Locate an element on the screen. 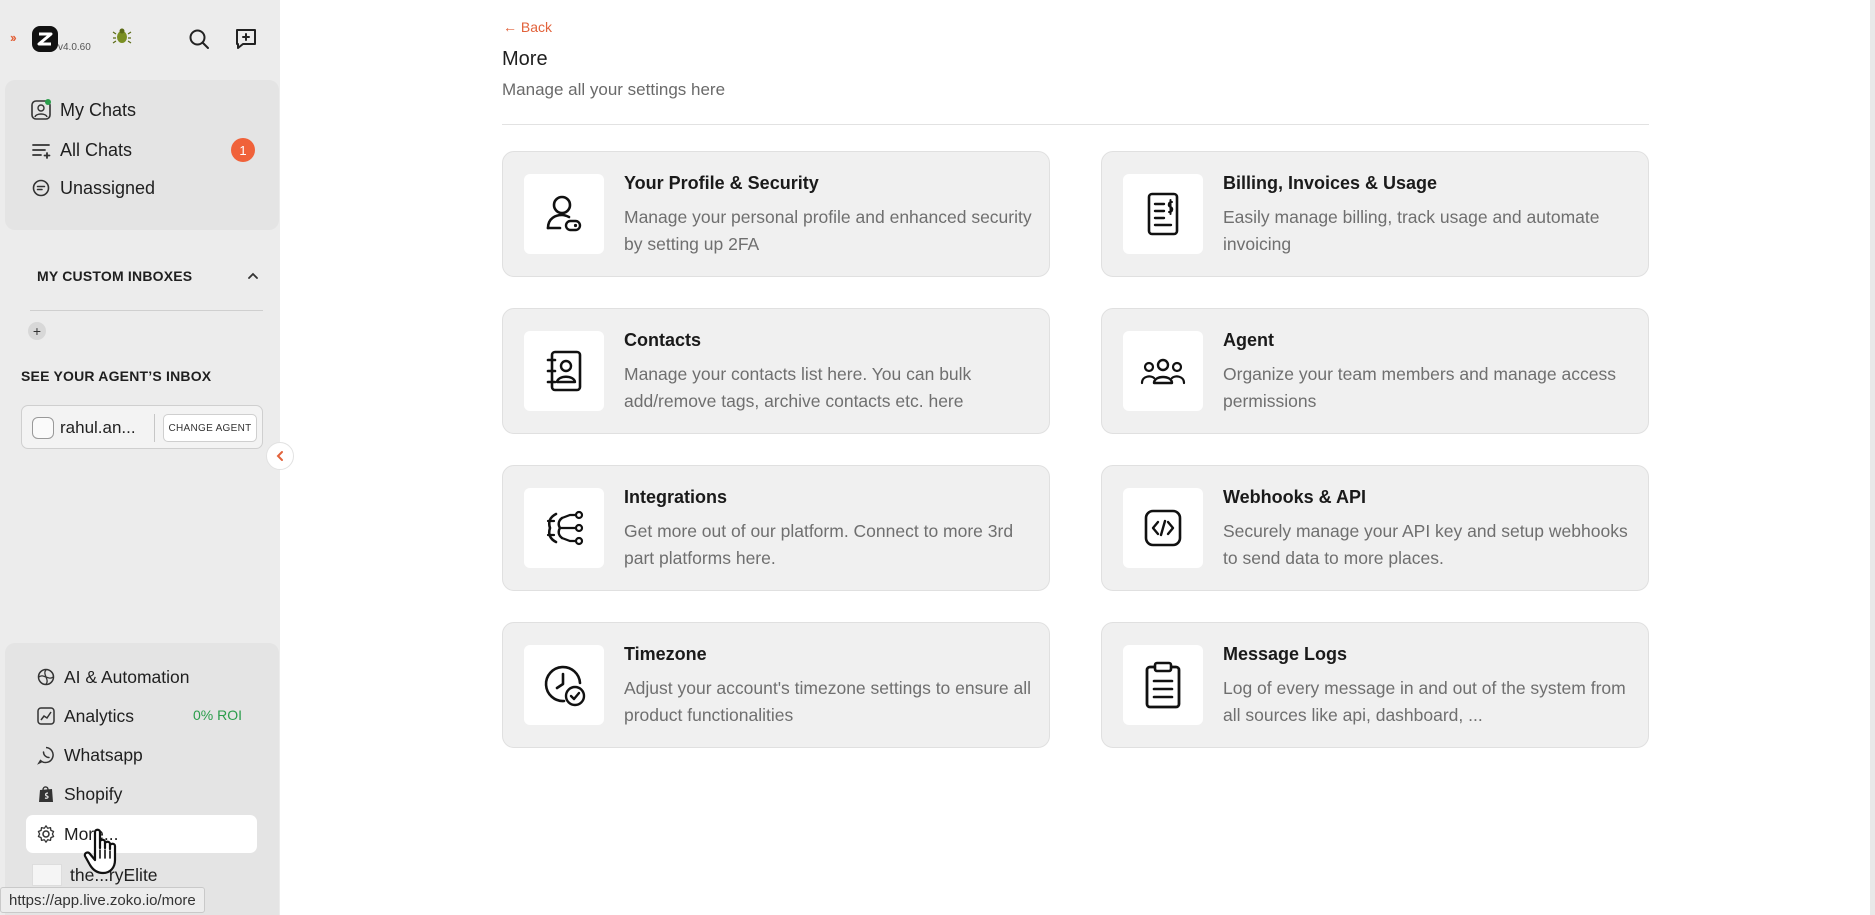 The width and height of the screenshot is (1875, 915). nav-unassigned: Unassigned is located at coordinates (92, 188).